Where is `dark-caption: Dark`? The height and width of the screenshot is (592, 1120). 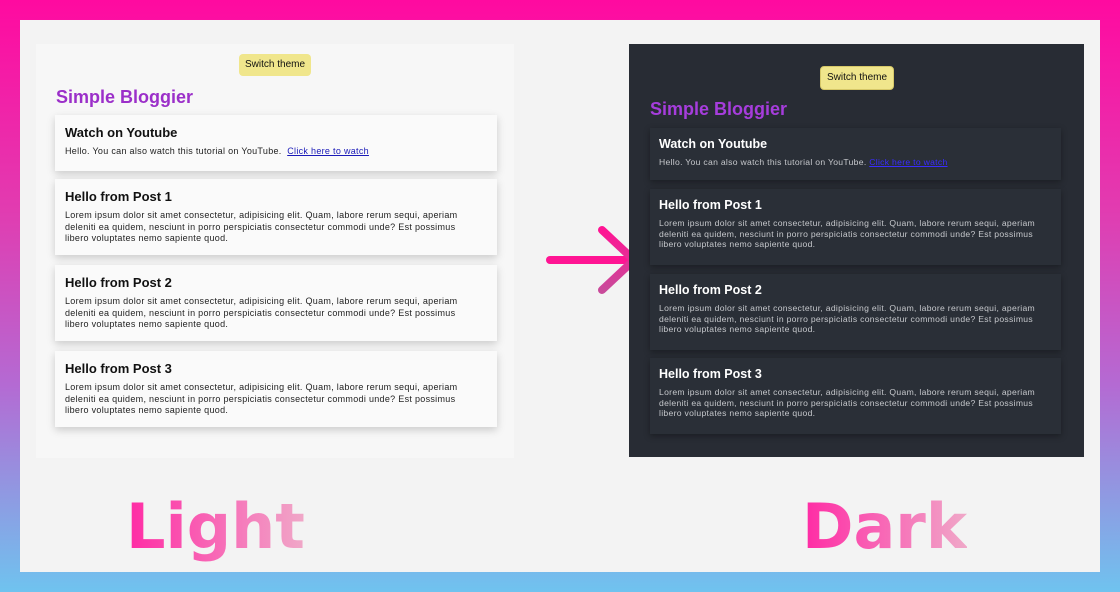
dark-caption: Dark is located at coordinates (885, 526).